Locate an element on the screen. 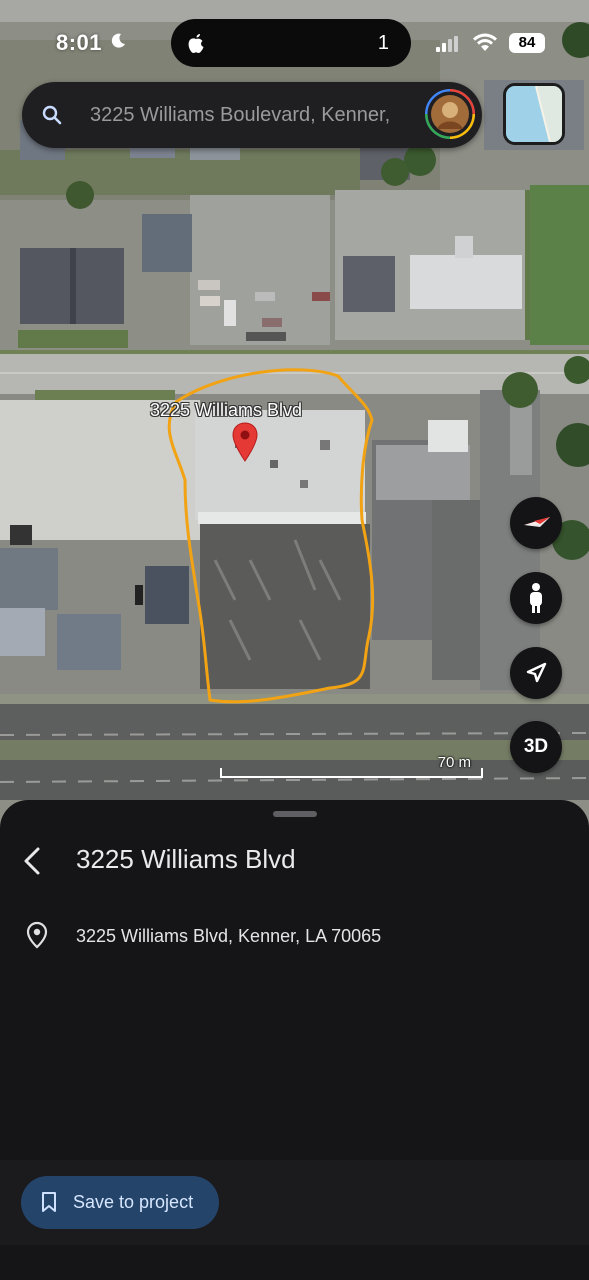  status-bar: 8:01 1 84 is located at coordinates (294, 35).